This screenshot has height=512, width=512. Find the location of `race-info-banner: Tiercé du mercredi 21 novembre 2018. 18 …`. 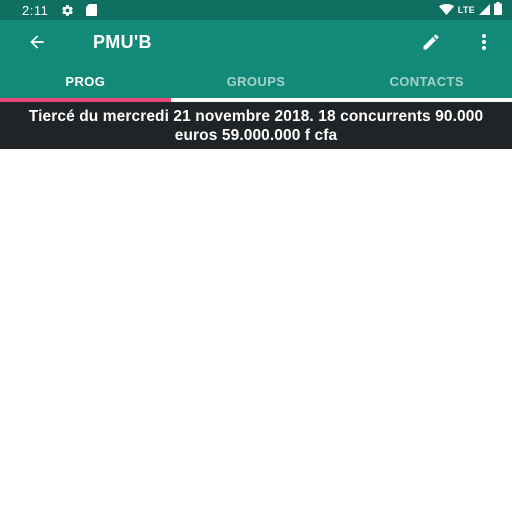

race-info-banner: Tiercé du mercredi 21 novembre 2018. 18 … is located at coordinates (256, 125).